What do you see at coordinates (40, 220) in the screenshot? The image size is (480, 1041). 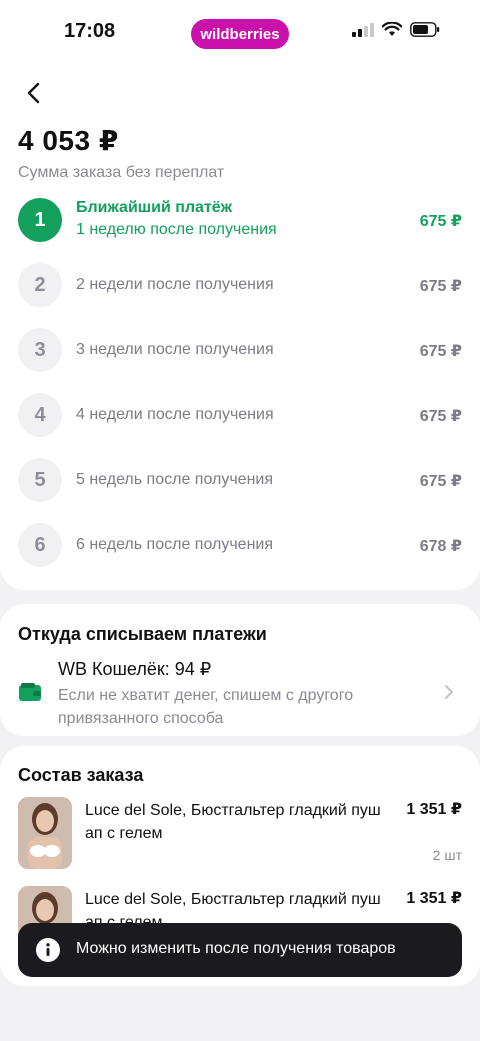 I see `payment-number: 1` at bounding box center [40, 220].